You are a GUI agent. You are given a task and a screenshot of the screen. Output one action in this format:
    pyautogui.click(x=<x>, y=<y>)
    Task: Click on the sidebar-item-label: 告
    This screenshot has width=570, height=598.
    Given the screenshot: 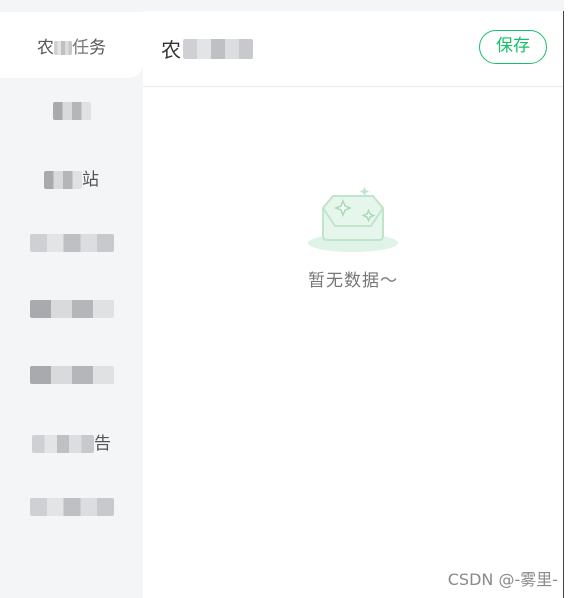 What is the action you would take?
    pyautogui.click(x=71, y=441)
    